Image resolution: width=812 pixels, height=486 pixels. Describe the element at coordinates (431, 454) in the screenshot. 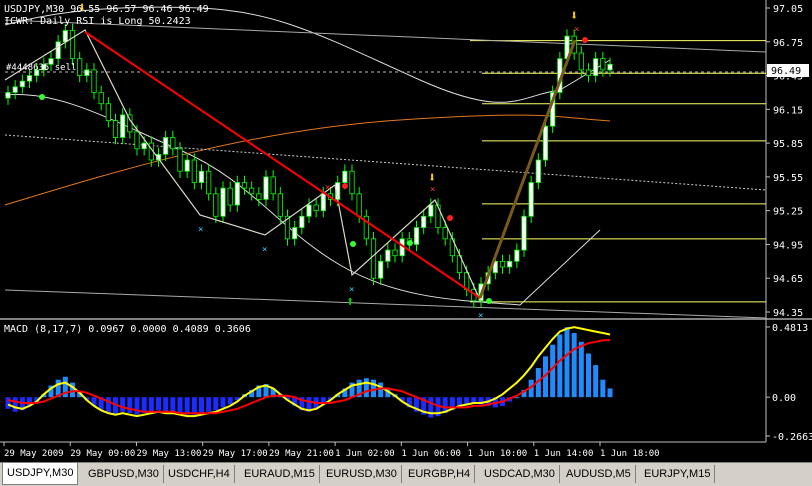

I see `time-label: 1 Jun 06:00` at that location.